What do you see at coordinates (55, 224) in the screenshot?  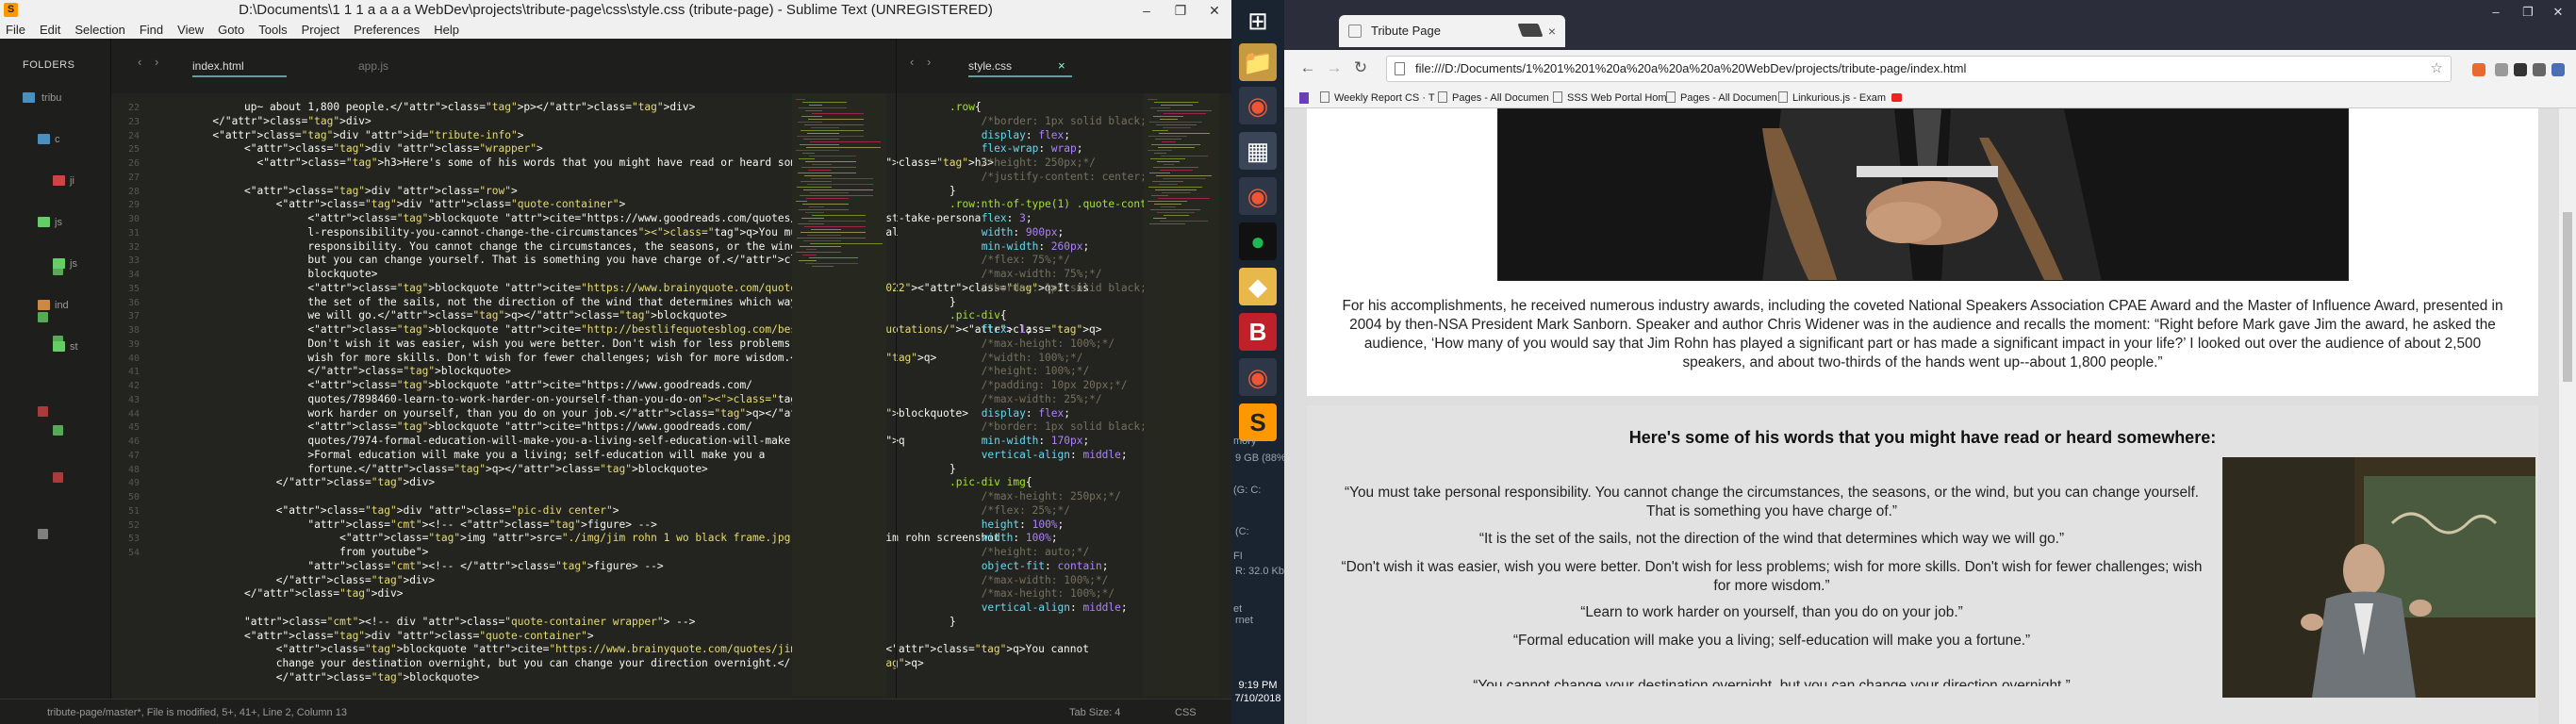 I see `sidebar-entry: js` at bounding box center [55, 224].